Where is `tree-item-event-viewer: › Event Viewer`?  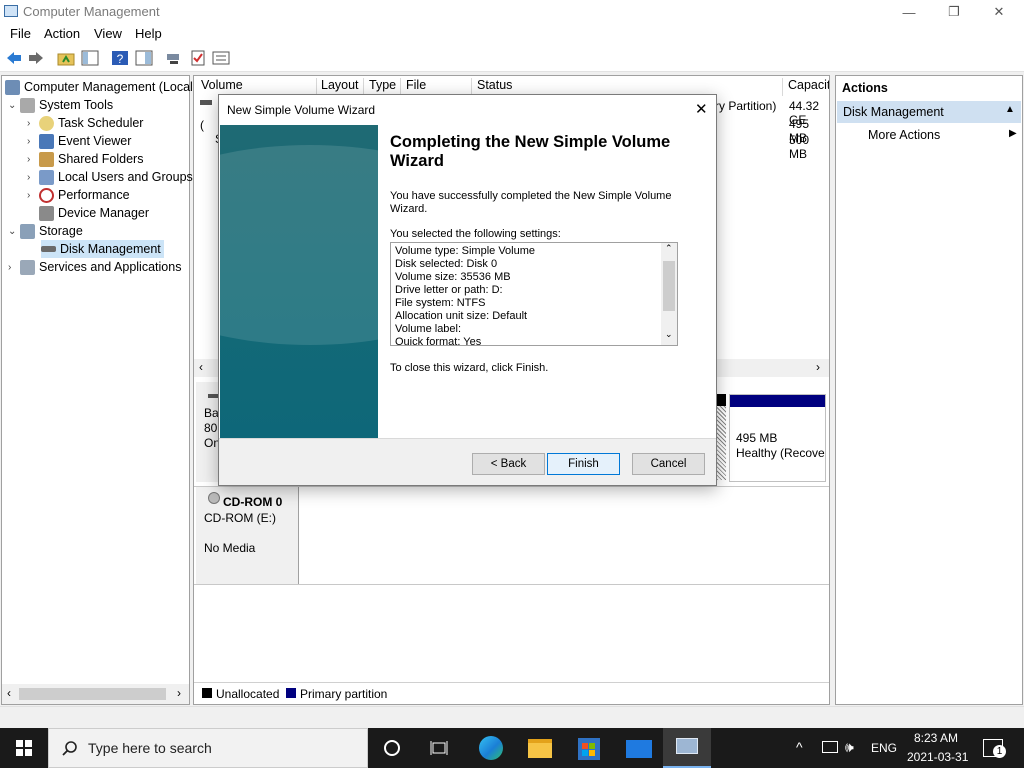
tree-item-event-viewer: › Event Viewer is located at coordinates (79, 141).